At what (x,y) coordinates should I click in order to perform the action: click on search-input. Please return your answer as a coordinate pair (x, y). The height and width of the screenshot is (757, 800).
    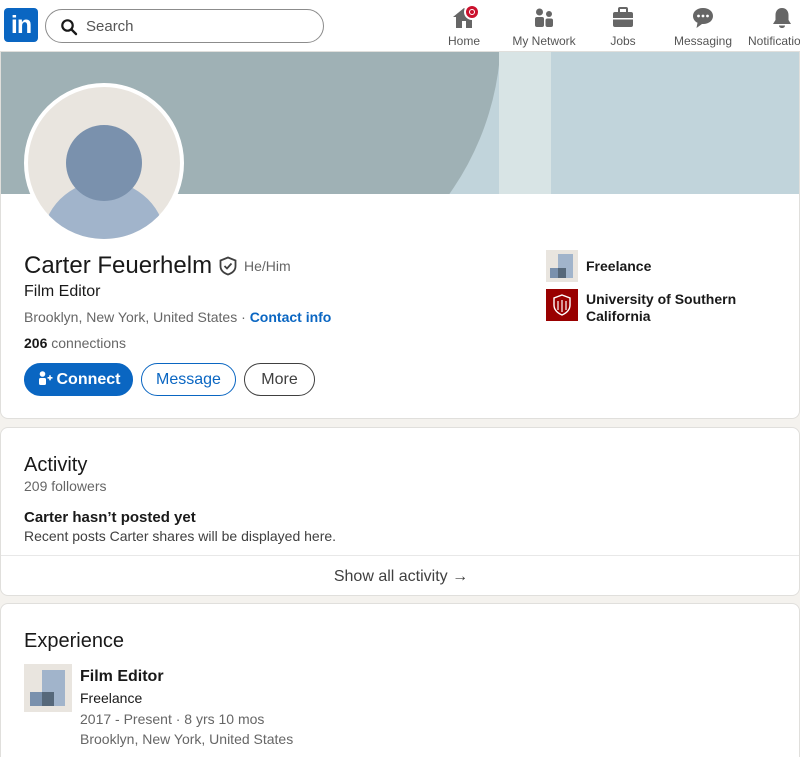
    Looking at the image, I should click on (196, 26).